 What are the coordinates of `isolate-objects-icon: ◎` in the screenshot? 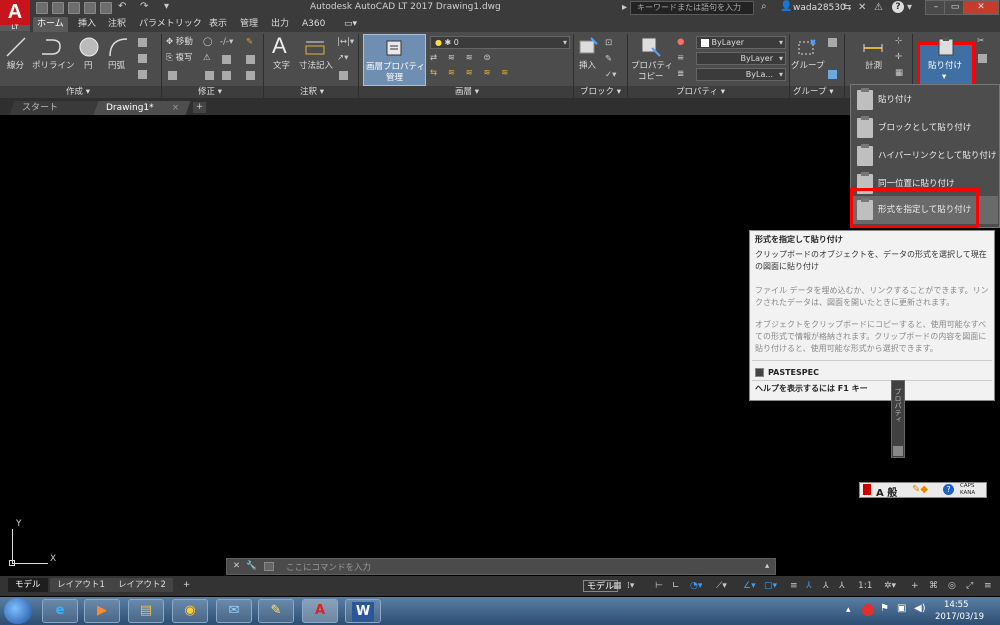 It's located at (952, 586).